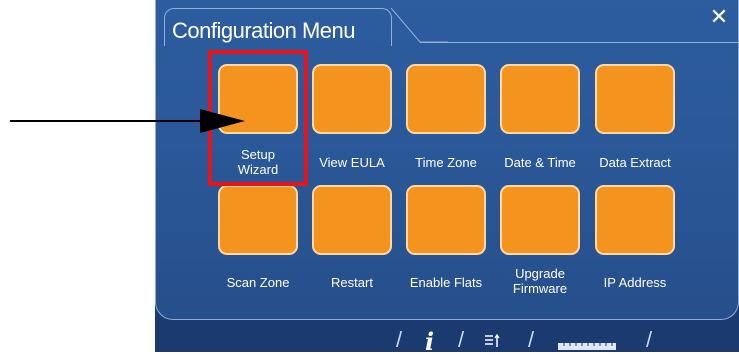 The width and height of the screenshot is (739, 356). I want to click on scan-zone-button, so click(258, 220).